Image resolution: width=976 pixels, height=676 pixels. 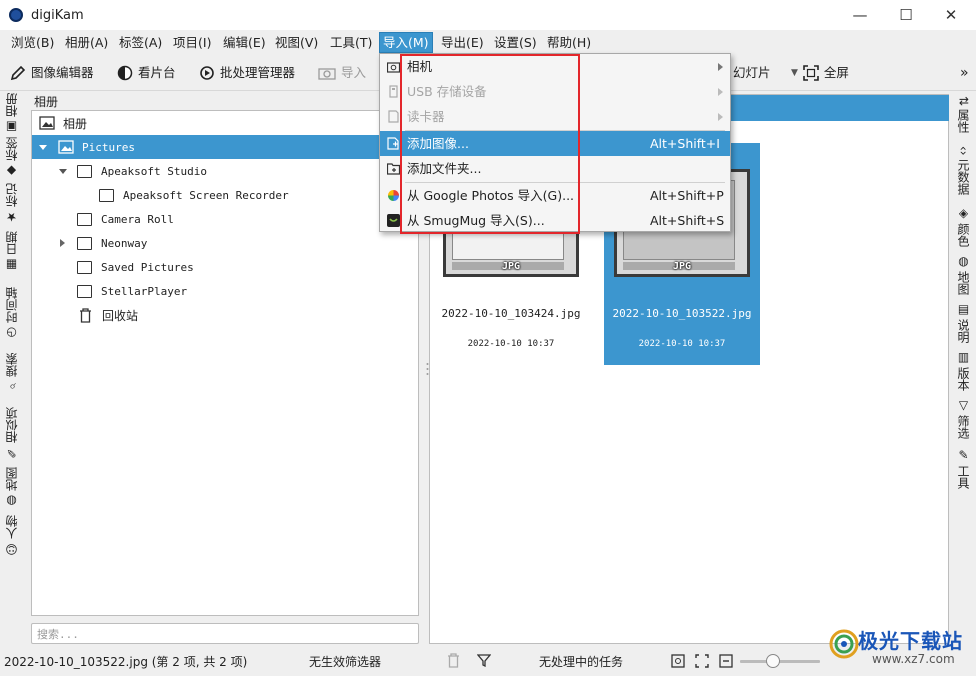 What do you see at coordinates (11, 370) in the screenshot?
I see `tab-search: ⌕ 搜索` at bounding box center [11, 370].